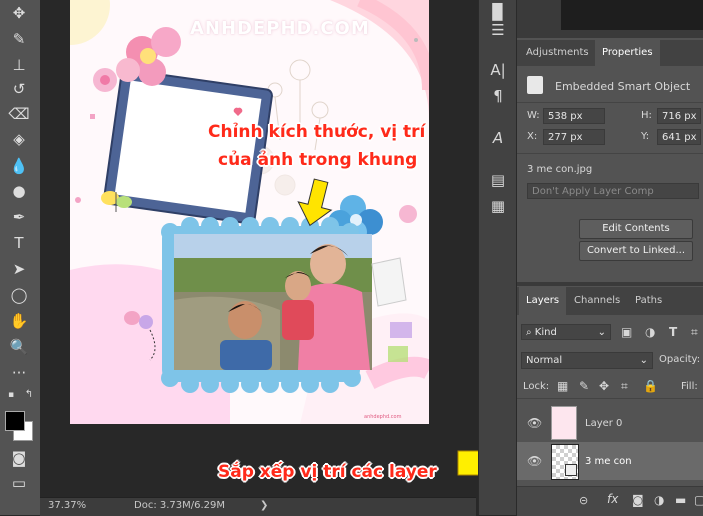 Image resolution: width=703 pixels, height=516 pixels. Describe the element at coordinates (498, 12) in the screenshot. I see `properties-icon: ▉` at that location.